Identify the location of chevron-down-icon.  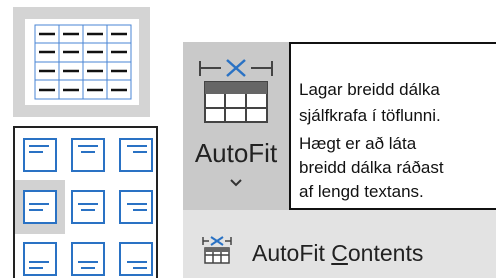
(236, 182).